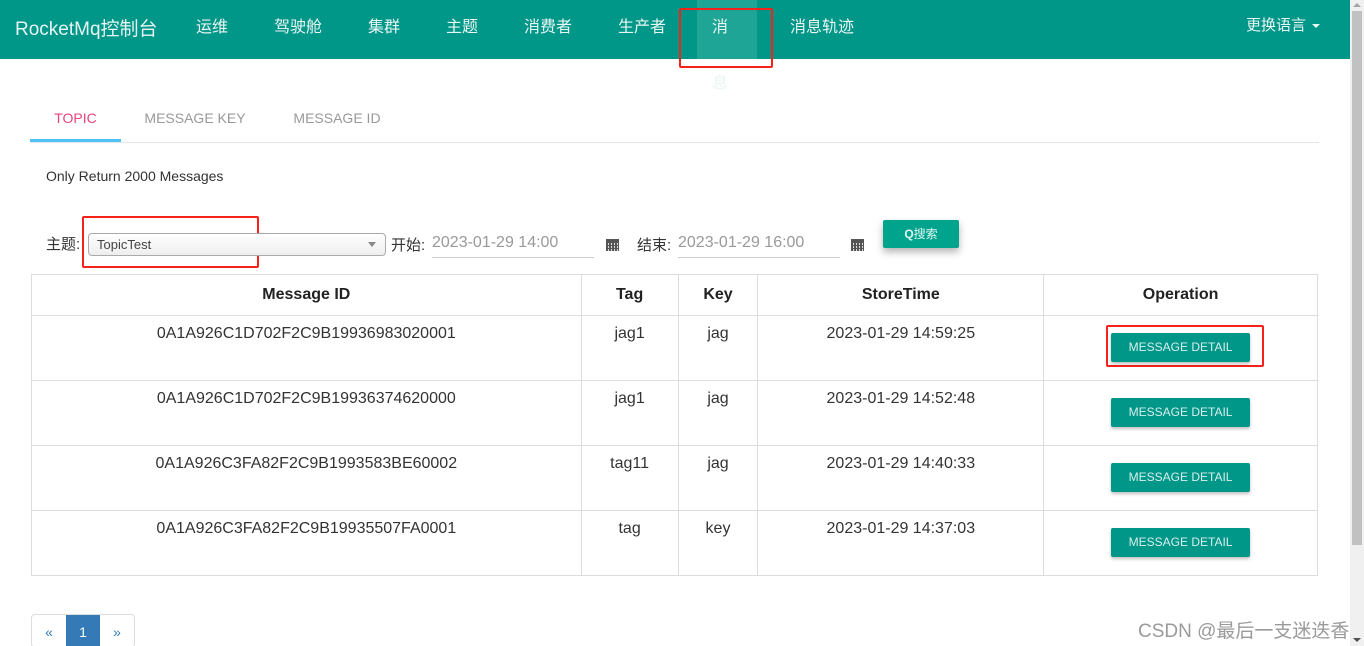 The image size is (1364, 646). Describe the element at coordinates (1357, 5) in the screenshot. I see `scroll-up-arrow-icon` at that location.